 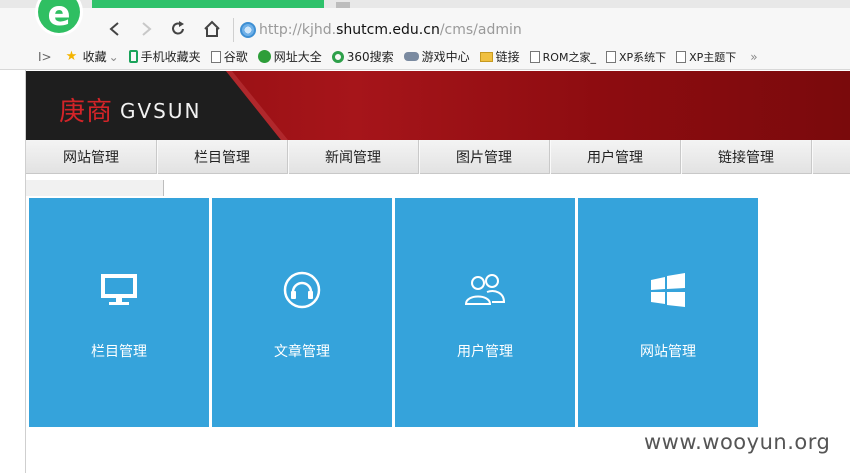 I want to click on url-field: http://kjhd. shutcm.edu.cn/cms/admin, so click(x=541, y=30).